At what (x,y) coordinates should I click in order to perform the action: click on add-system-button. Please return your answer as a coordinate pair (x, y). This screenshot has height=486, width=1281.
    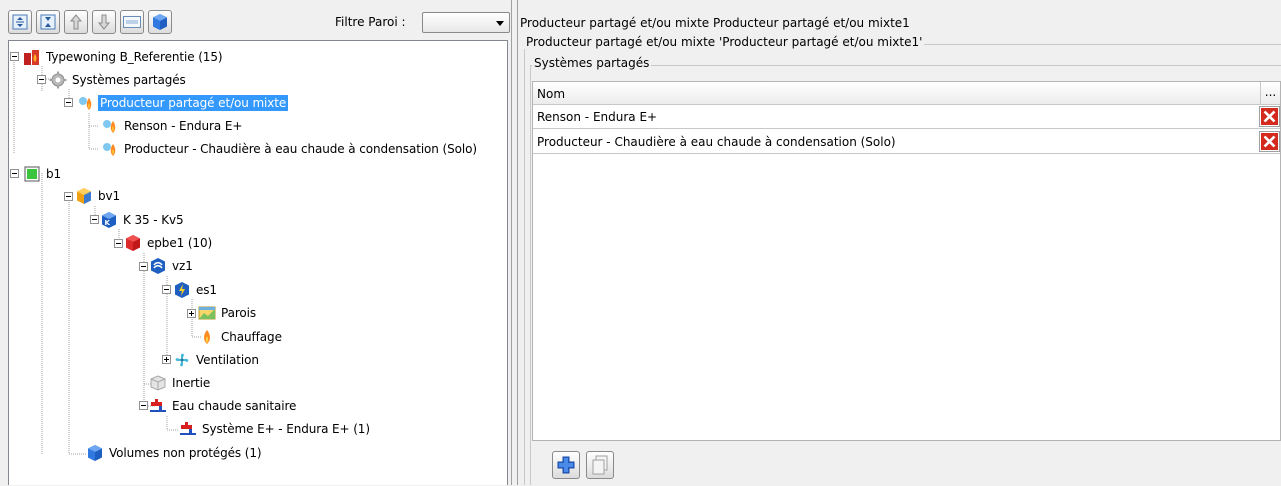
    Looking at the image, I should click on (566, 465).